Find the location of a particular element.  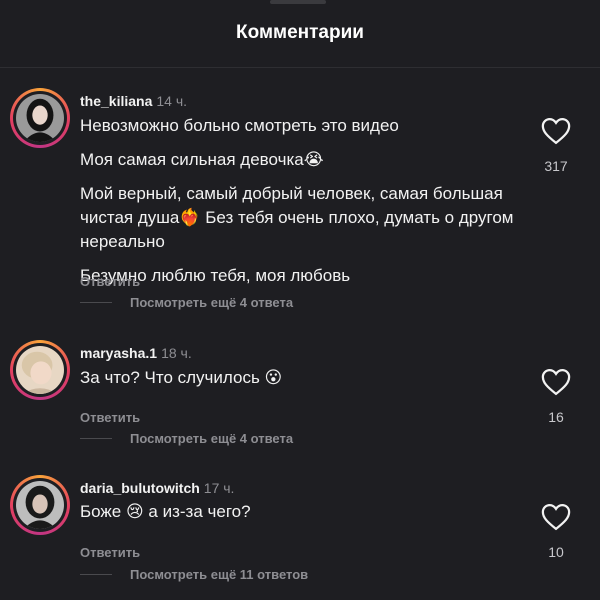

comment-meta: the_kiliana 14 ч. is located at coordinates (133, 101).